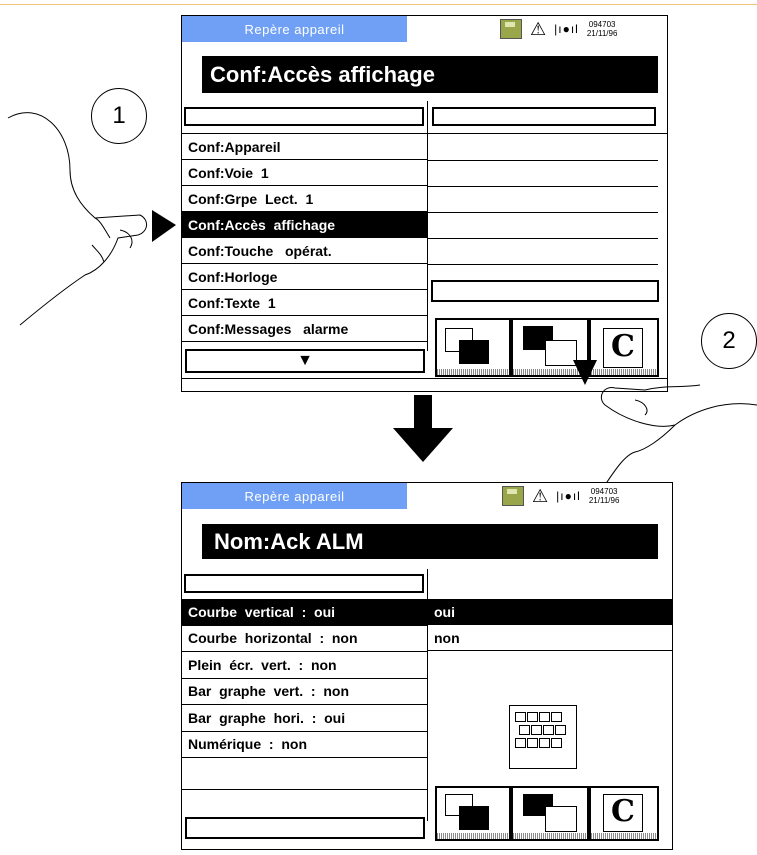  Describe the element at coordinates (423, 428) in the screenshot. I see `down-arrow-icon` at that location.